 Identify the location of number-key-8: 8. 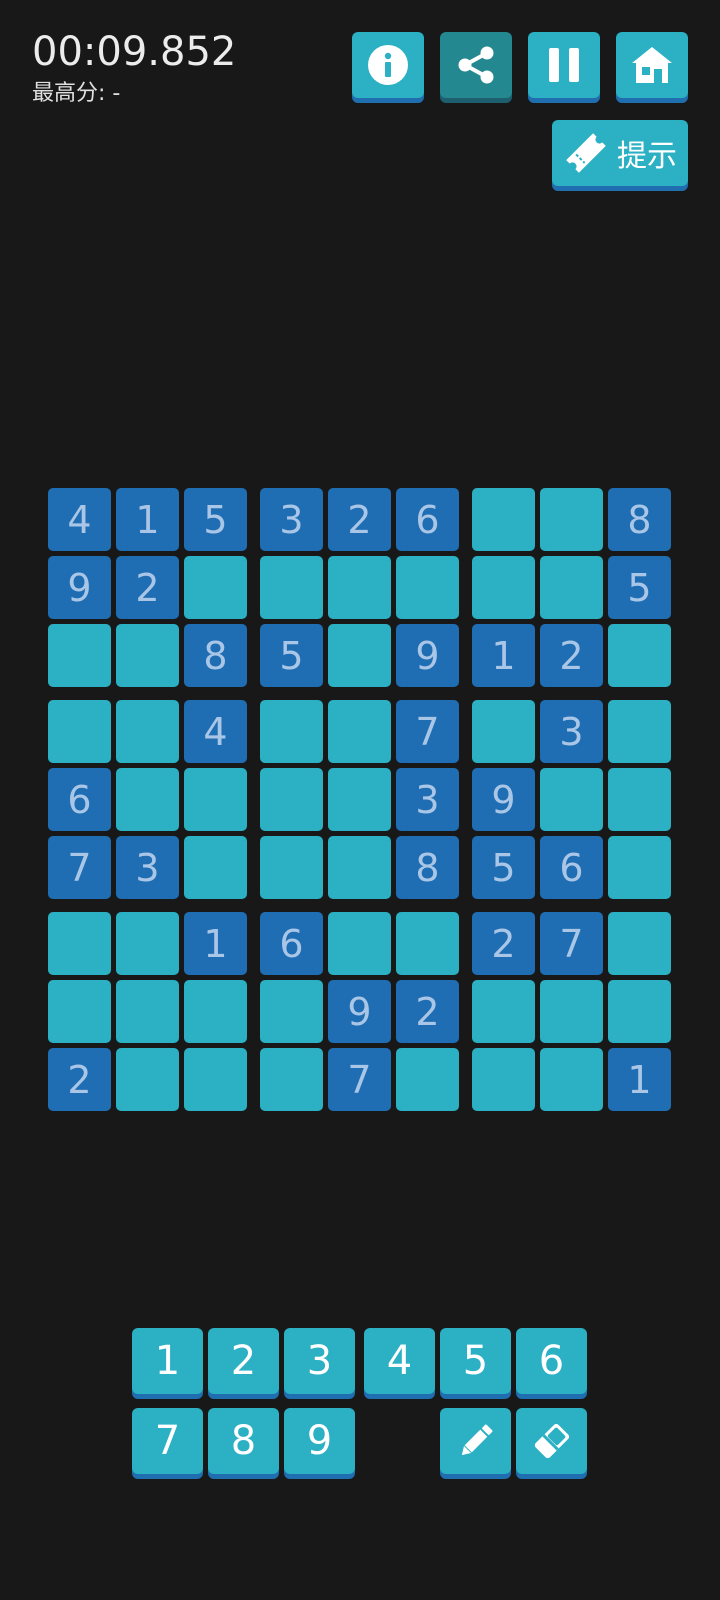
(243, 1441).